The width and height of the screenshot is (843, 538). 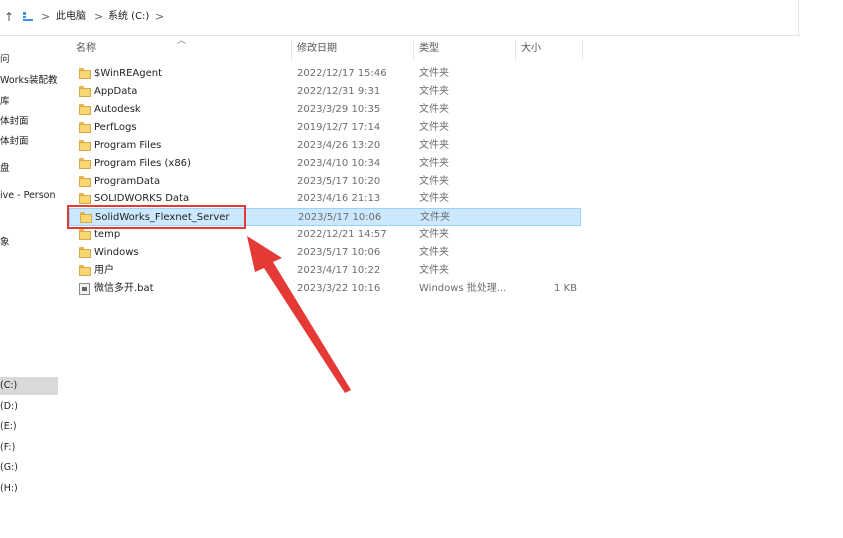 I want to click on annotation-arrow, so click(x=299, y=314).